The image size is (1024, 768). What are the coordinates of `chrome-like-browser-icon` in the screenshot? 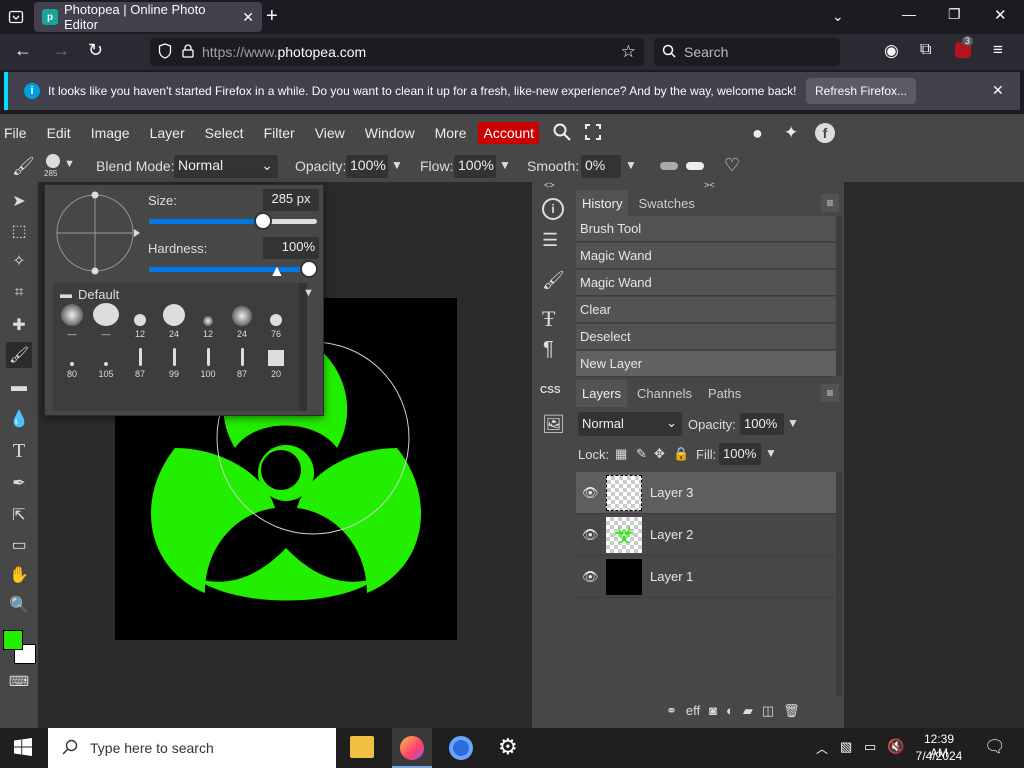 It's located at (461, 748).